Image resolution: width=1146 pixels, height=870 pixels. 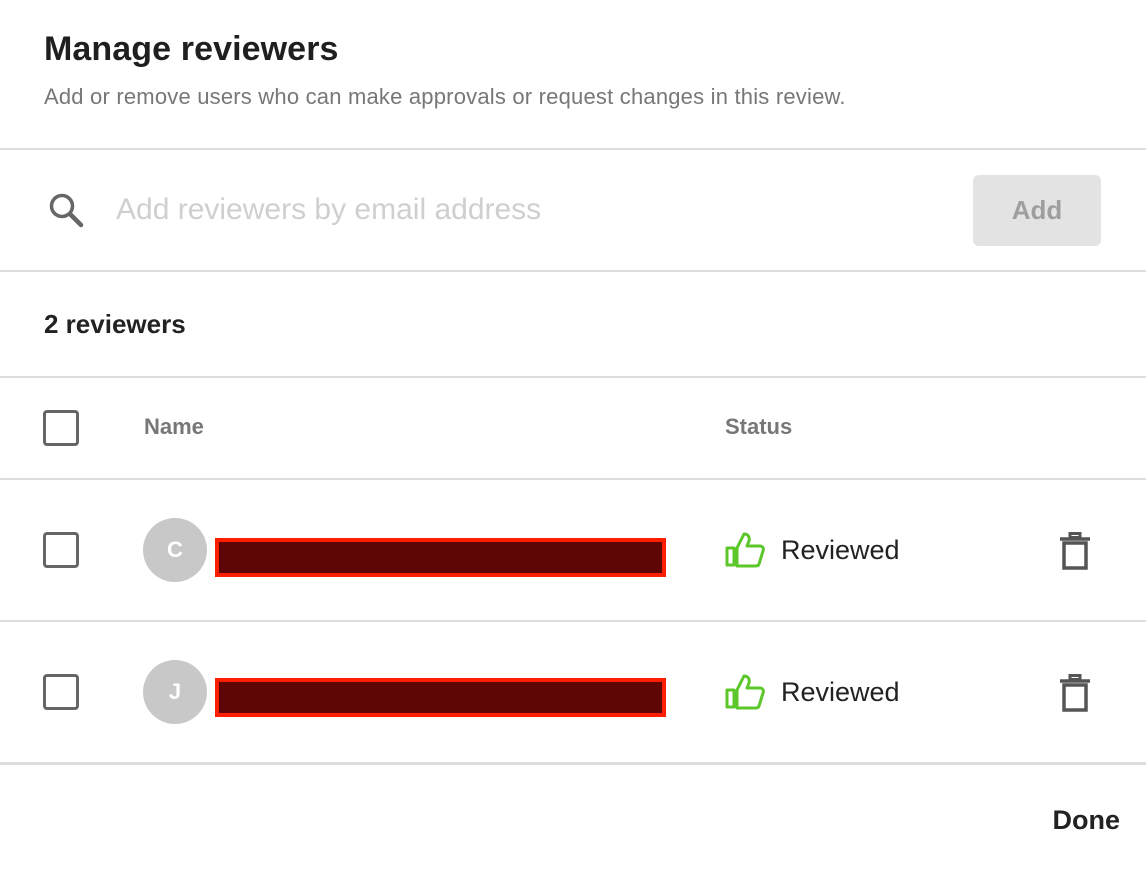 What do you see at coordinates (66, 210) in the screenshot?
I see `search-icon` at bounding box center [66, 210].